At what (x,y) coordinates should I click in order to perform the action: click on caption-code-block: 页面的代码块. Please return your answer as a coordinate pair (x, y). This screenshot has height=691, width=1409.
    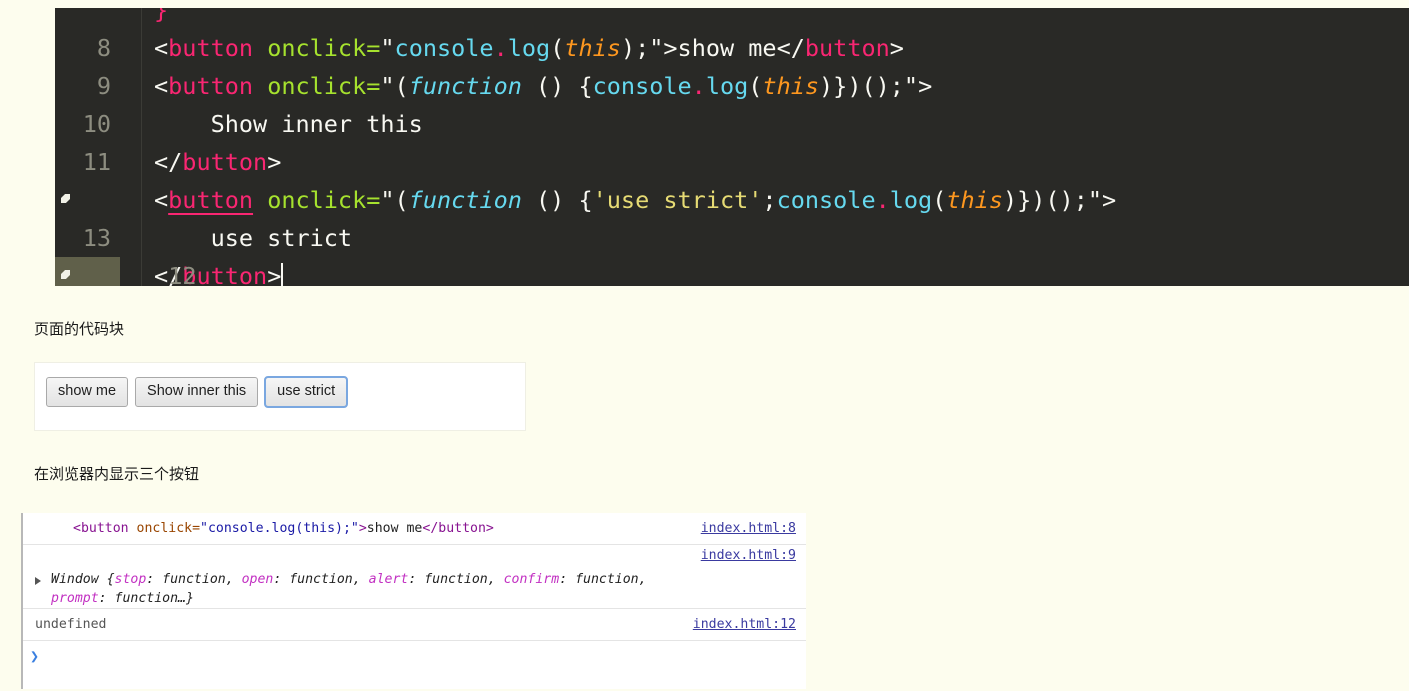
    Looking at the image, I should click on (79, 329).